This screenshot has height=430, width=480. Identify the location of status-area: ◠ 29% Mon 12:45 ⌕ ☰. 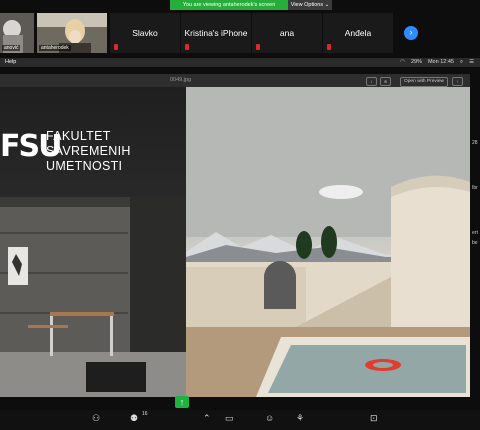
(437, 62).